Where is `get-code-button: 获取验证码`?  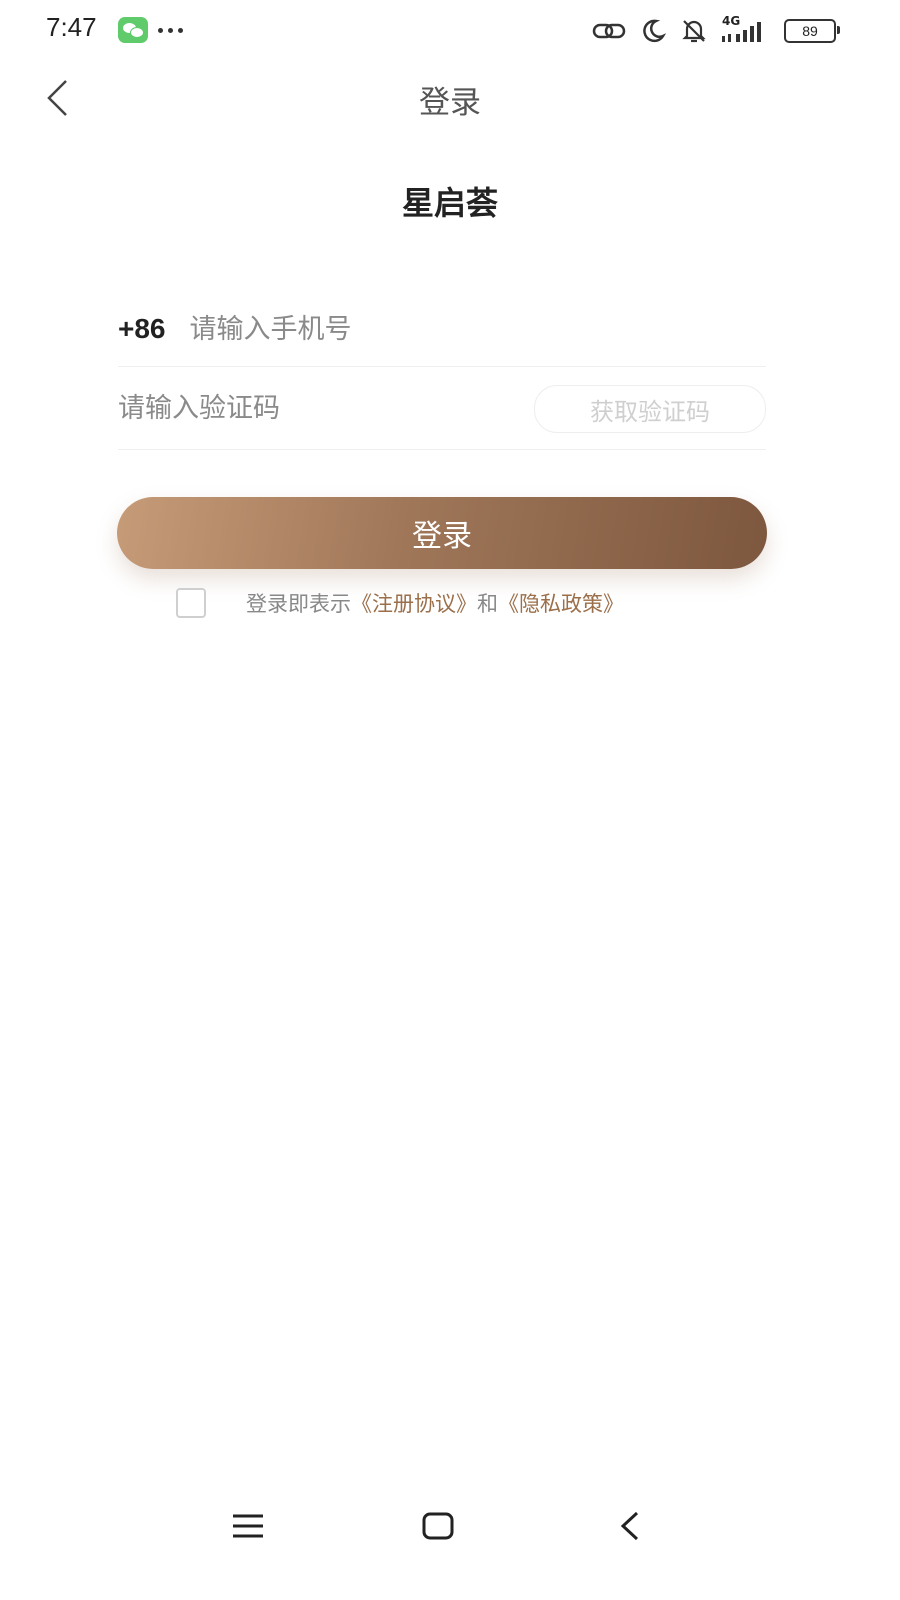 get-code-button: 获取验证码 is located at coordinates (650, 409).